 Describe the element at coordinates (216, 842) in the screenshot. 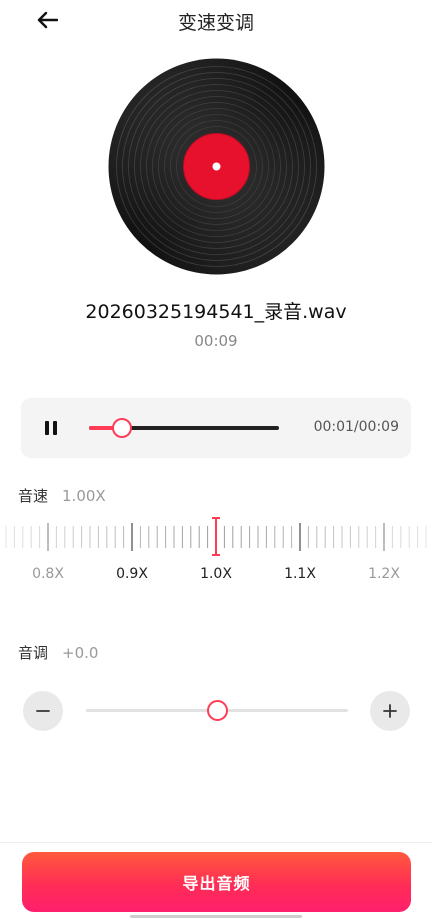

I see `footer-divider` at that location.